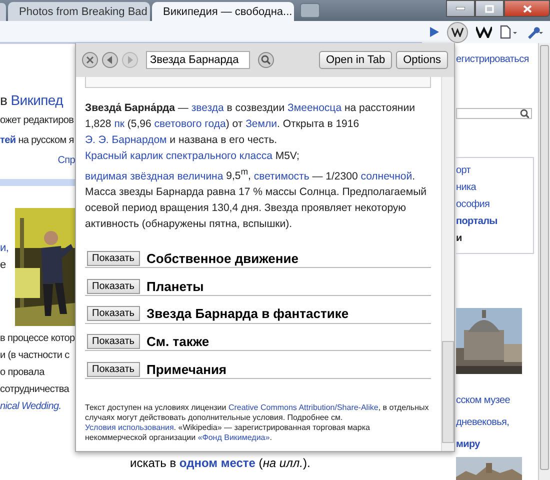 This screenshot has width=550, height=480. I want to click on article-link: Красный карлик спектрального класса, so click(178, 156).